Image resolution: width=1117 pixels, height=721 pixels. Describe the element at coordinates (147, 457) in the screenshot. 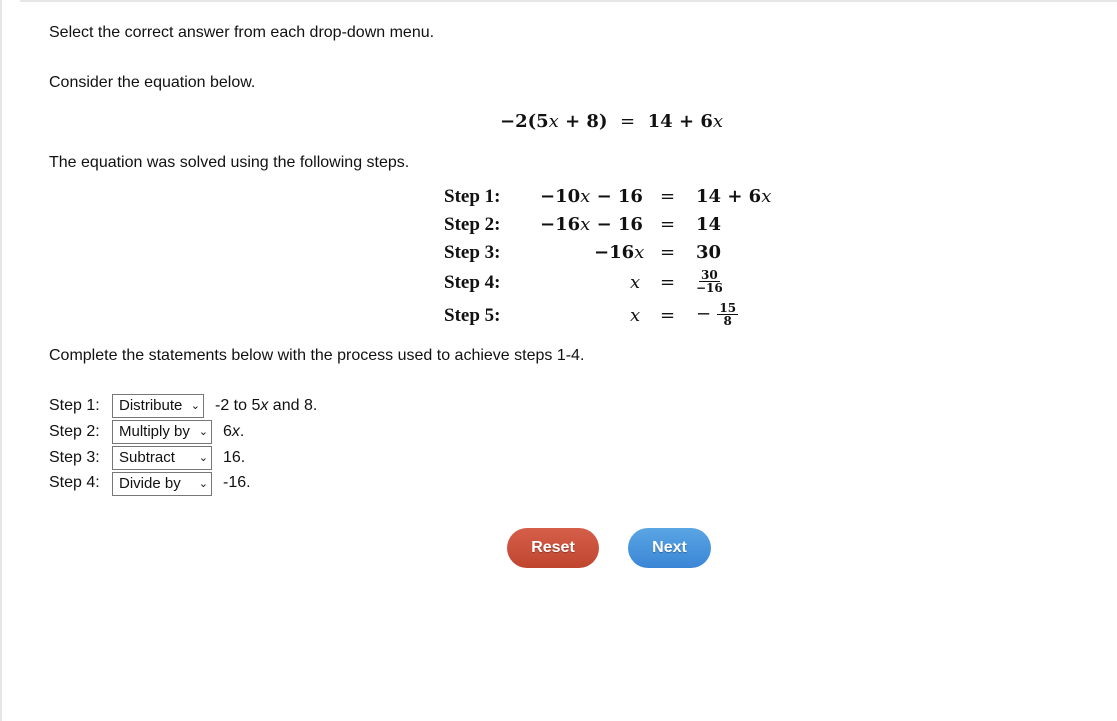

I see `dropdown-value: Subtract` at that location.